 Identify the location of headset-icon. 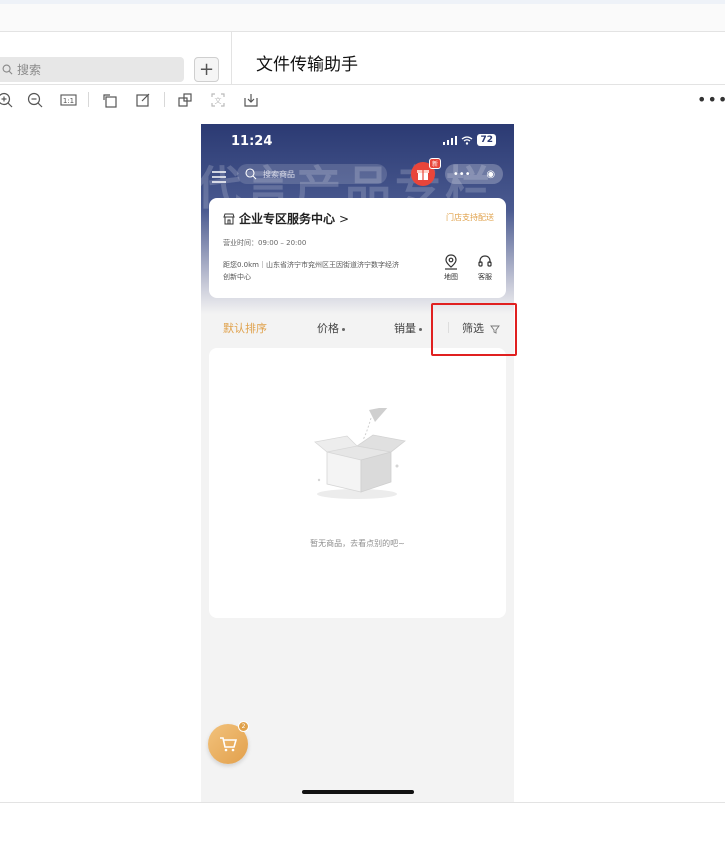
(485, 261).